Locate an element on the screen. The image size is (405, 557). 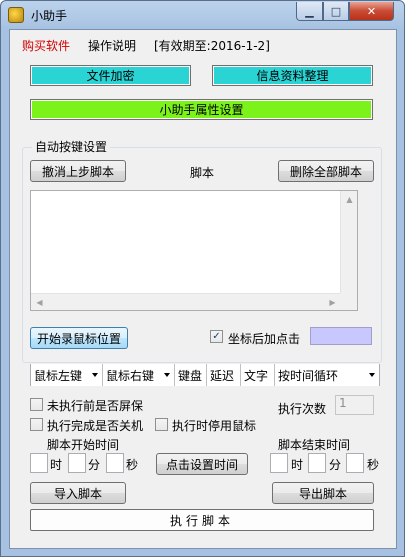
start-hour-input is located at coordinates (39, 463).